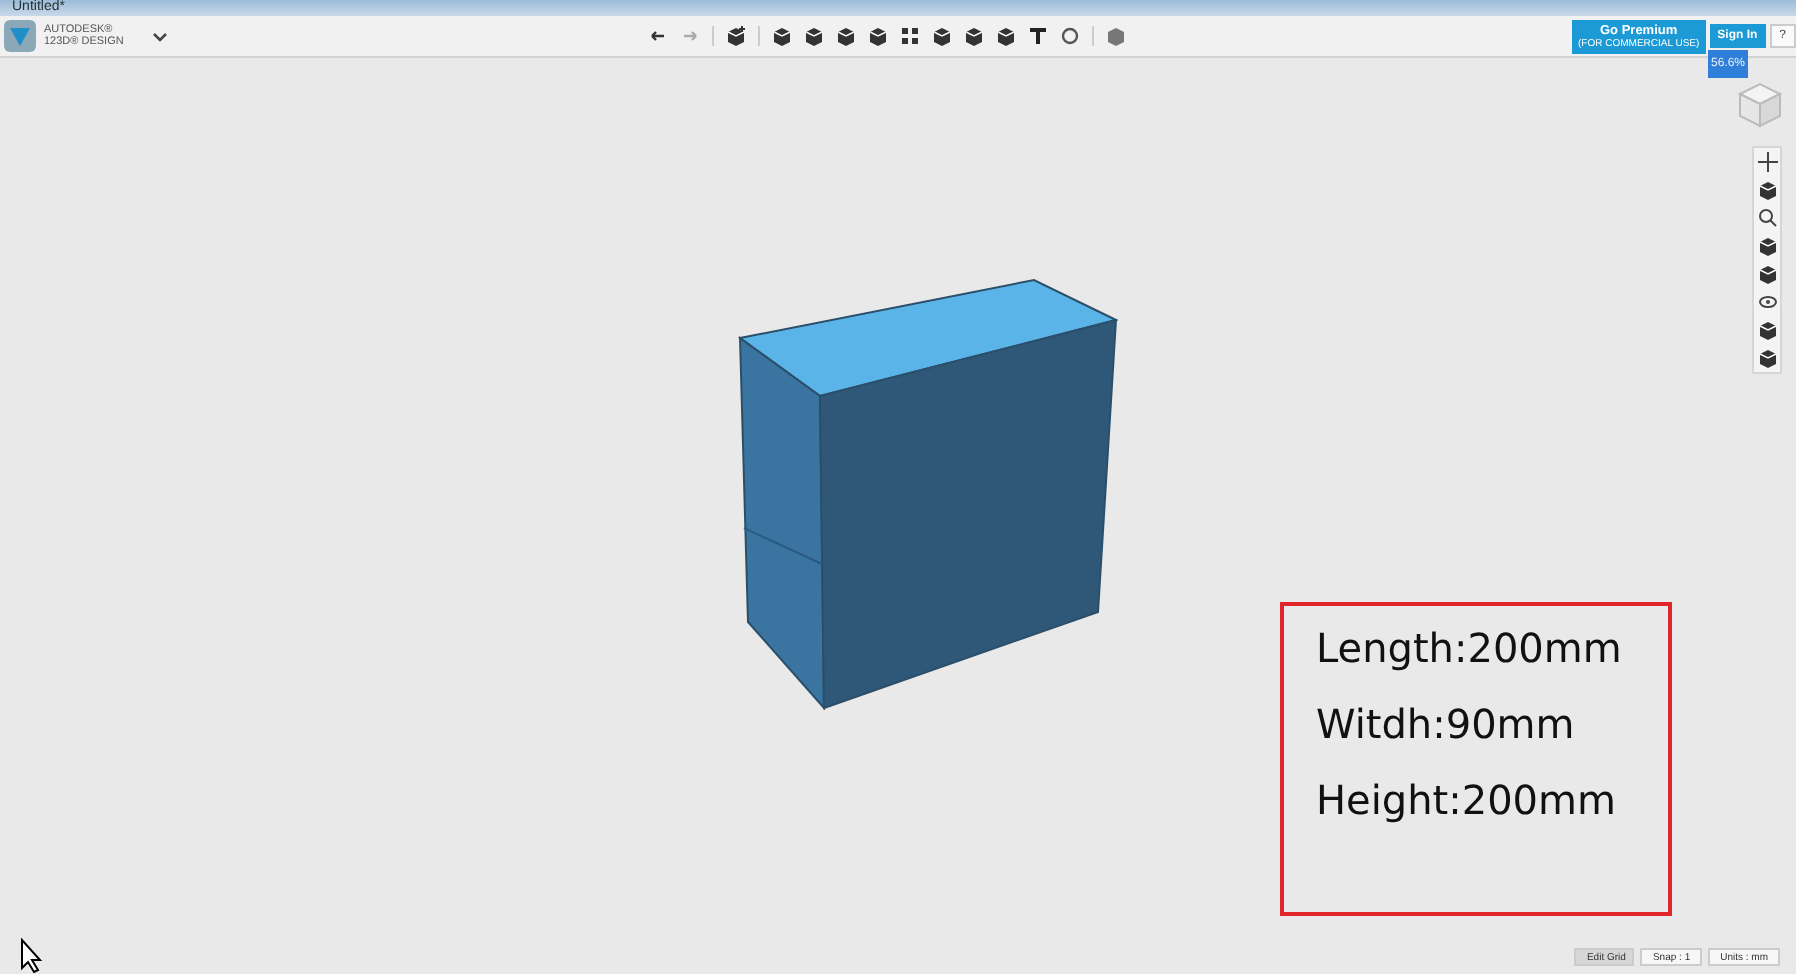  Describe the element at coordinates (928, 494) in the screenshot. I see `box-model-drawing` at that location.